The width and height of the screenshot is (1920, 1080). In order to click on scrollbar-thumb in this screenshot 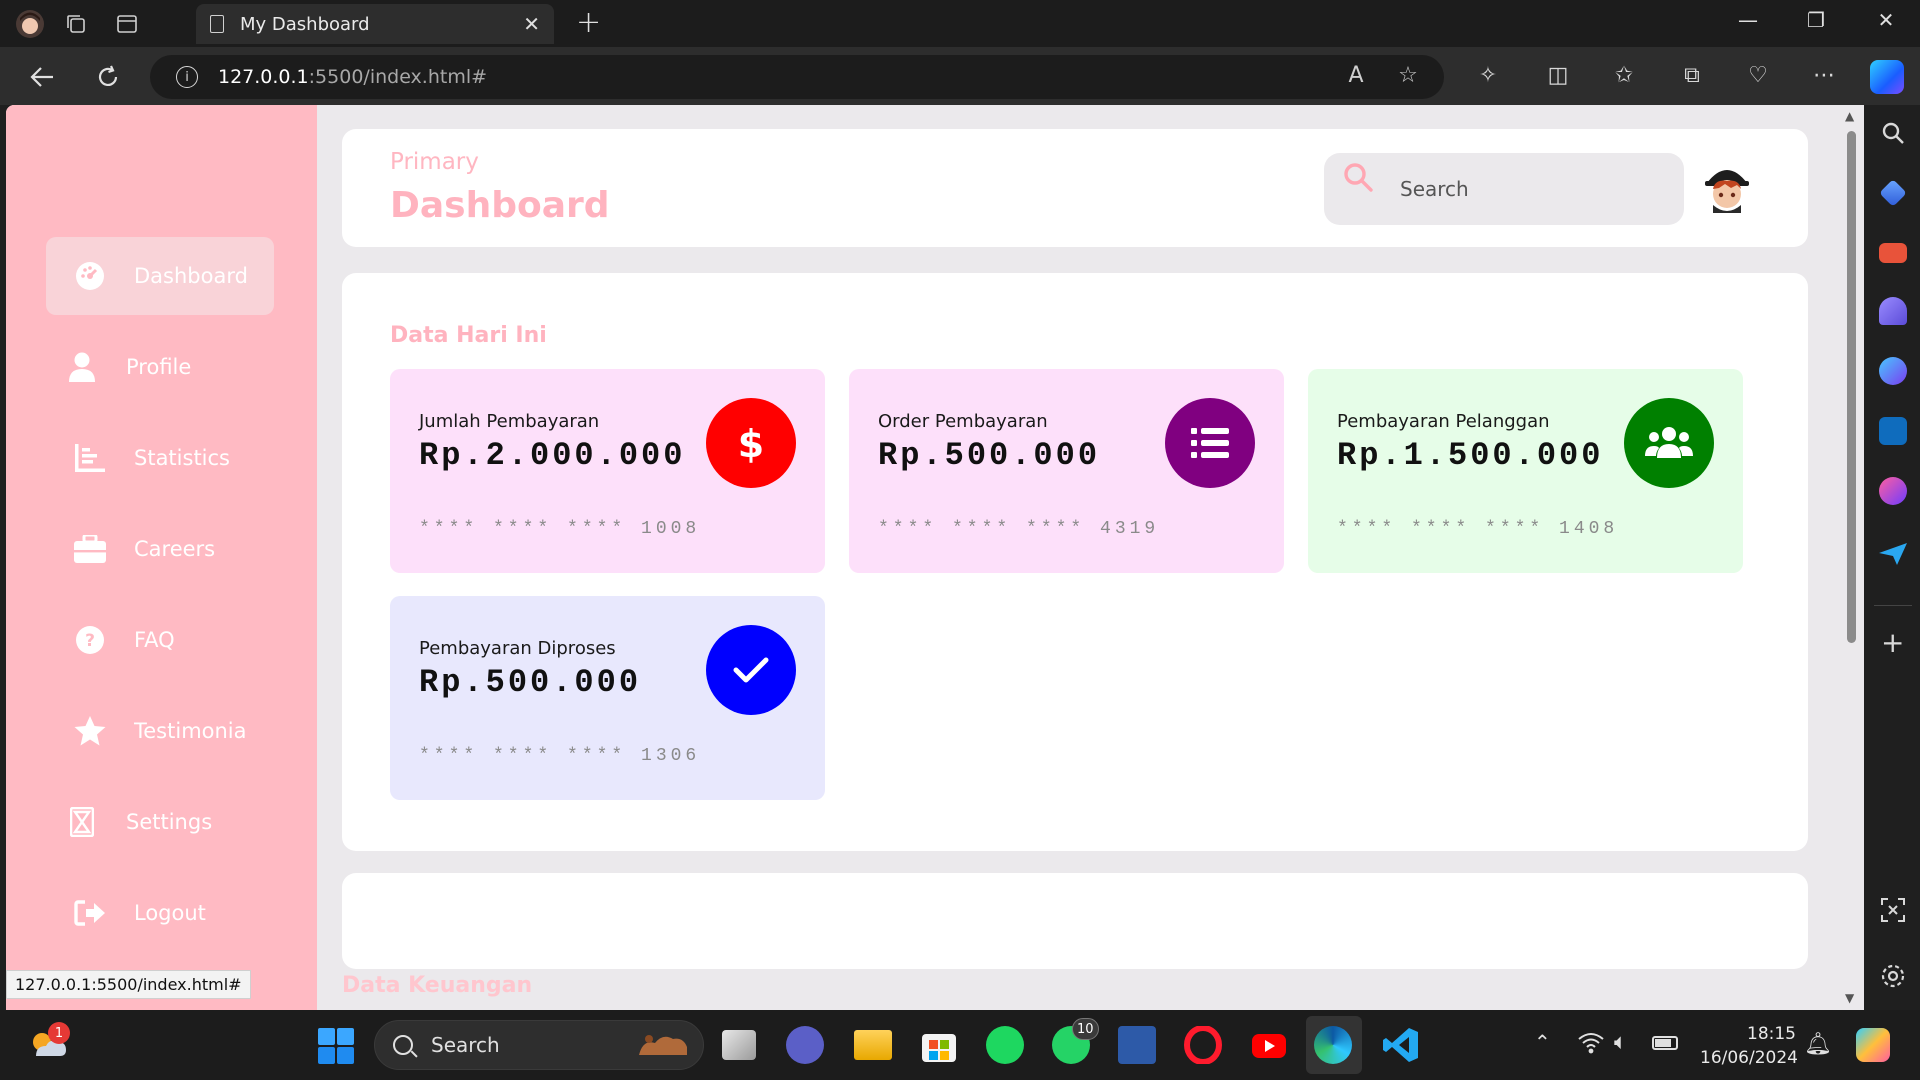, I will do `click(1851, 387)`.